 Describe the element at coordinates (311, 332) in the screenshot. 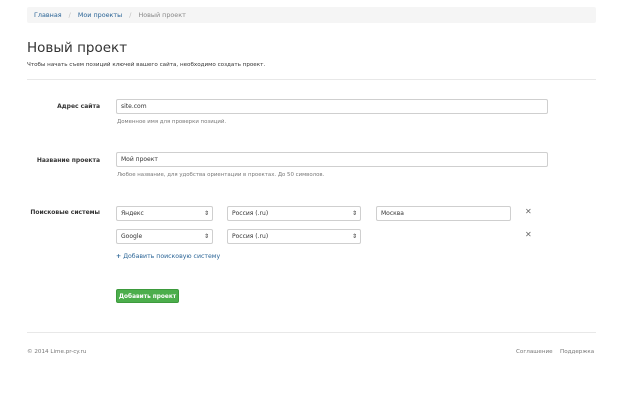

I see `footer-divider` at that location.